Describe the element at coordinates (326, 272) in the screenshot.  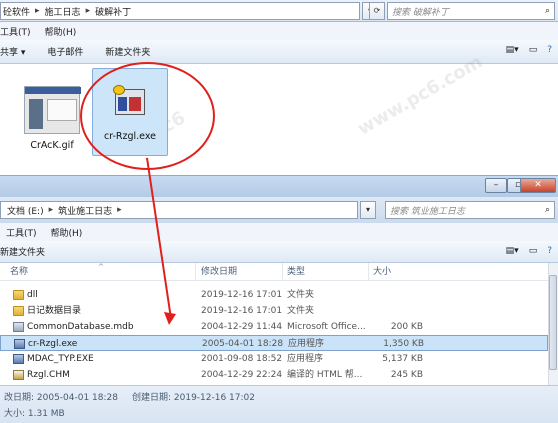
I see `column-header-type: 类型` at that location.